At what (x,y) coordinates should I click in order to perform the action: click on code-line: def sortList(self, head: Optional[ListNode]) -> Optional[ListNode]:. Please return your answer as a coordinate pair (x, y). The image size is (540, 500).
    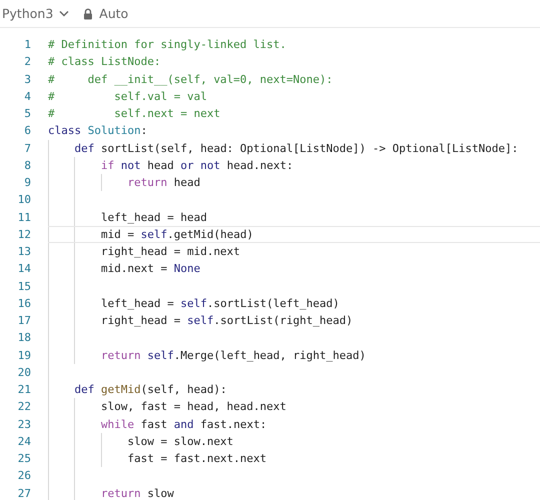
    Looking at the image, I should click on (295, 148).